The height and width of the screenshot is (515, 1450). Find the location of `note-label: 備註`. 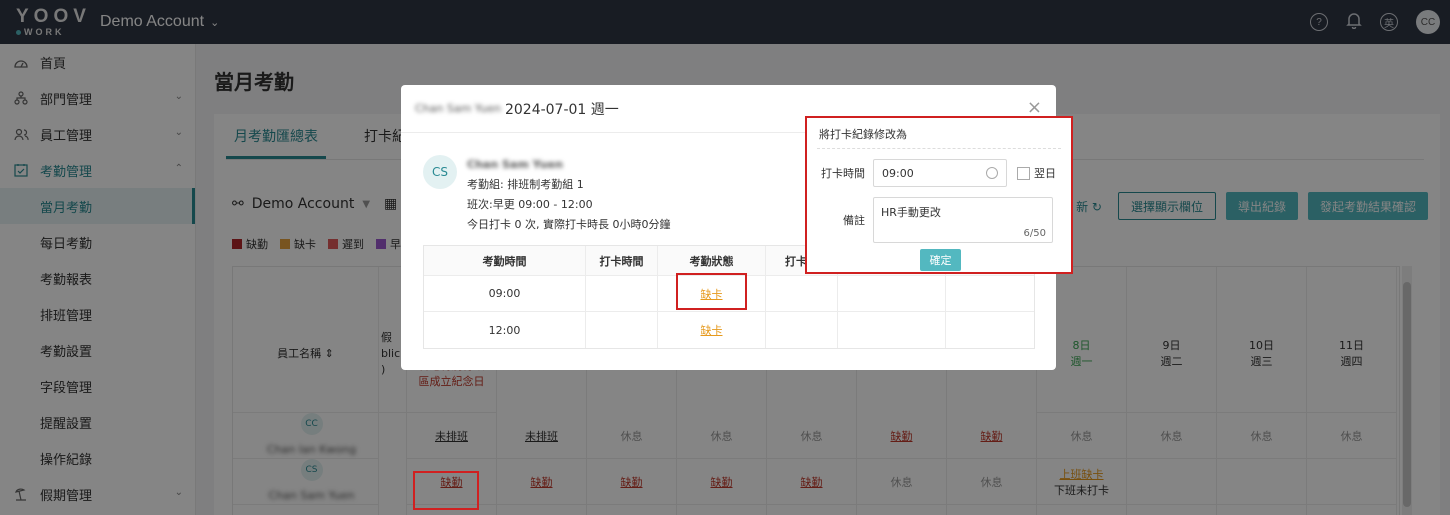

note-label: 備註 is located at coordinates (854, 220).